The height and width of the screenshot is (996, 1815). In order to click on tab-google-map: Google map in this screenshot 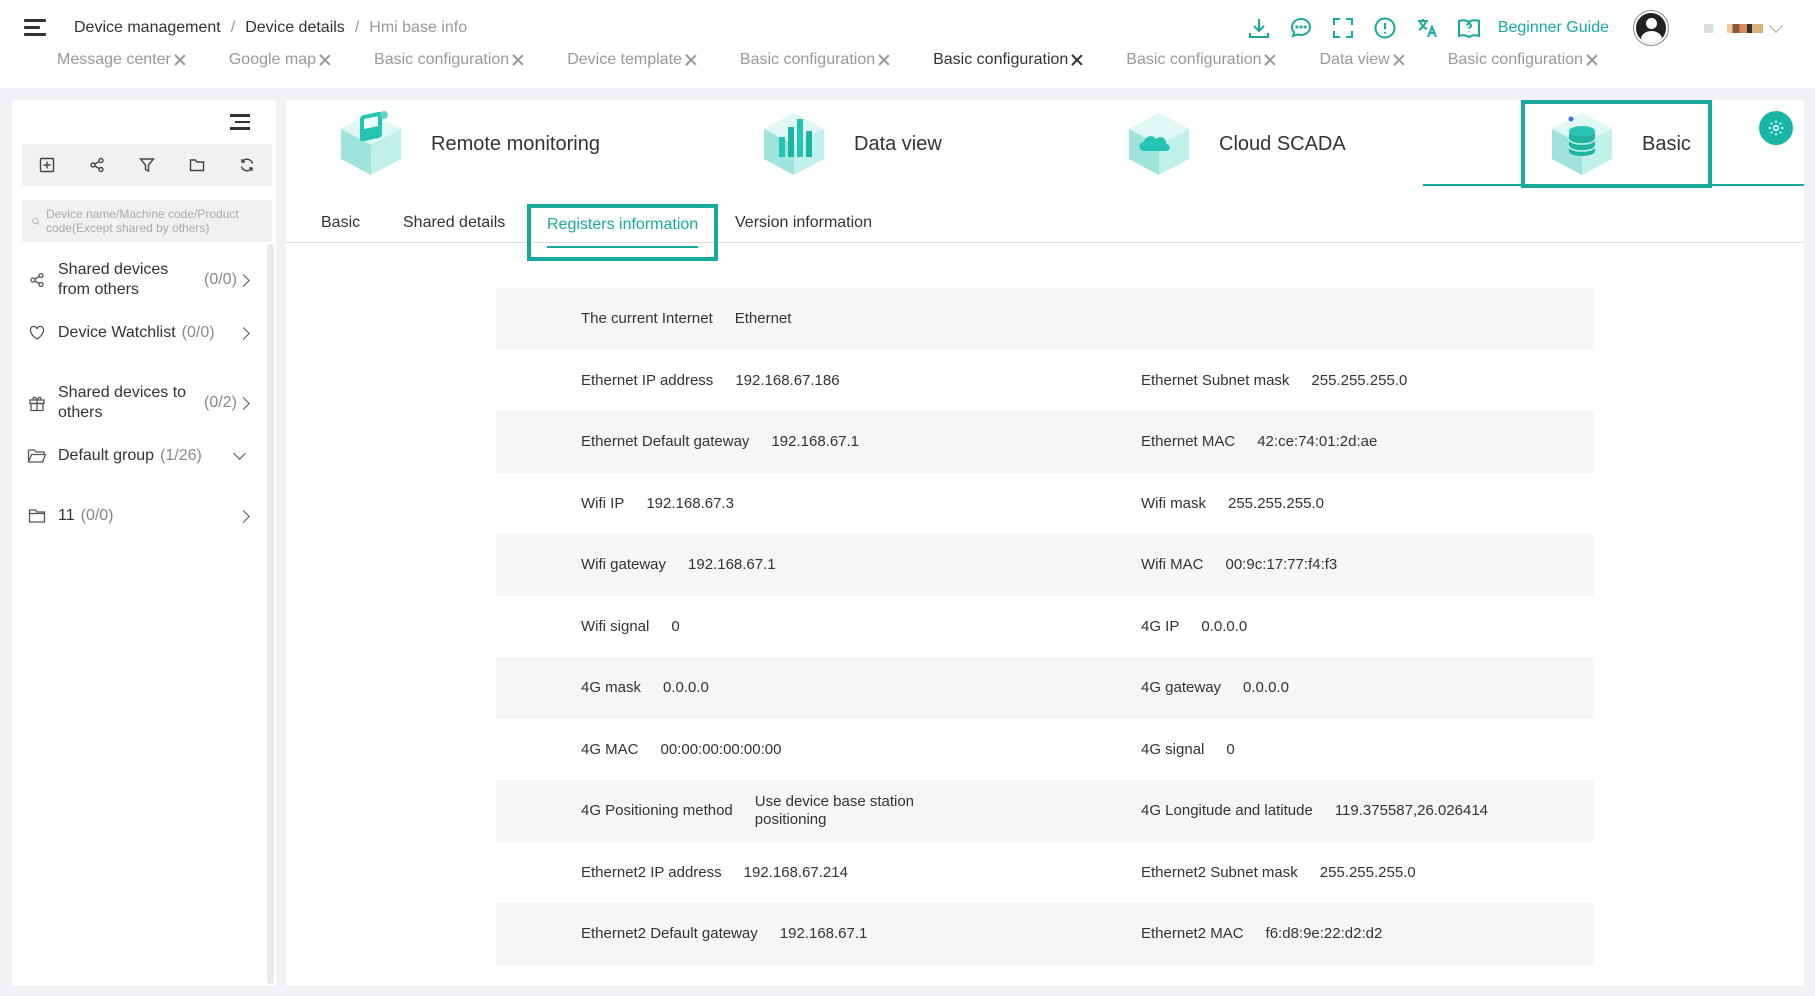, I will do `click(280, 60)`.